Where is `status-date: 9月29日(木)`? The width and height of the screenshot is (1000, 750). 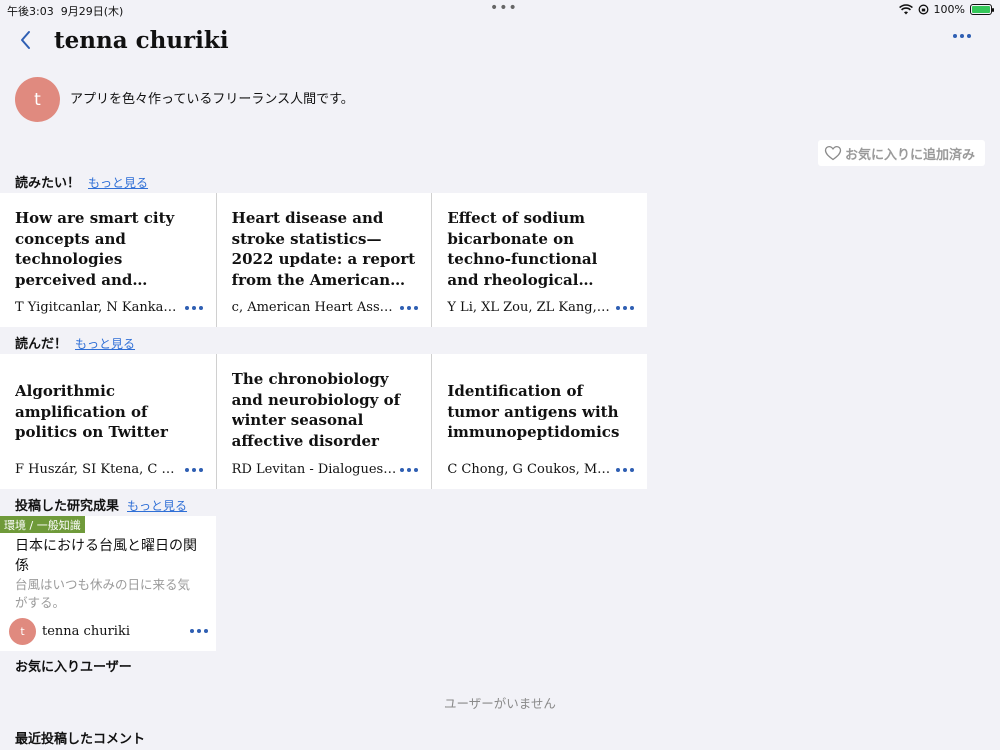
status-date: 9月29日(木) is located at coordinates (92, 11).